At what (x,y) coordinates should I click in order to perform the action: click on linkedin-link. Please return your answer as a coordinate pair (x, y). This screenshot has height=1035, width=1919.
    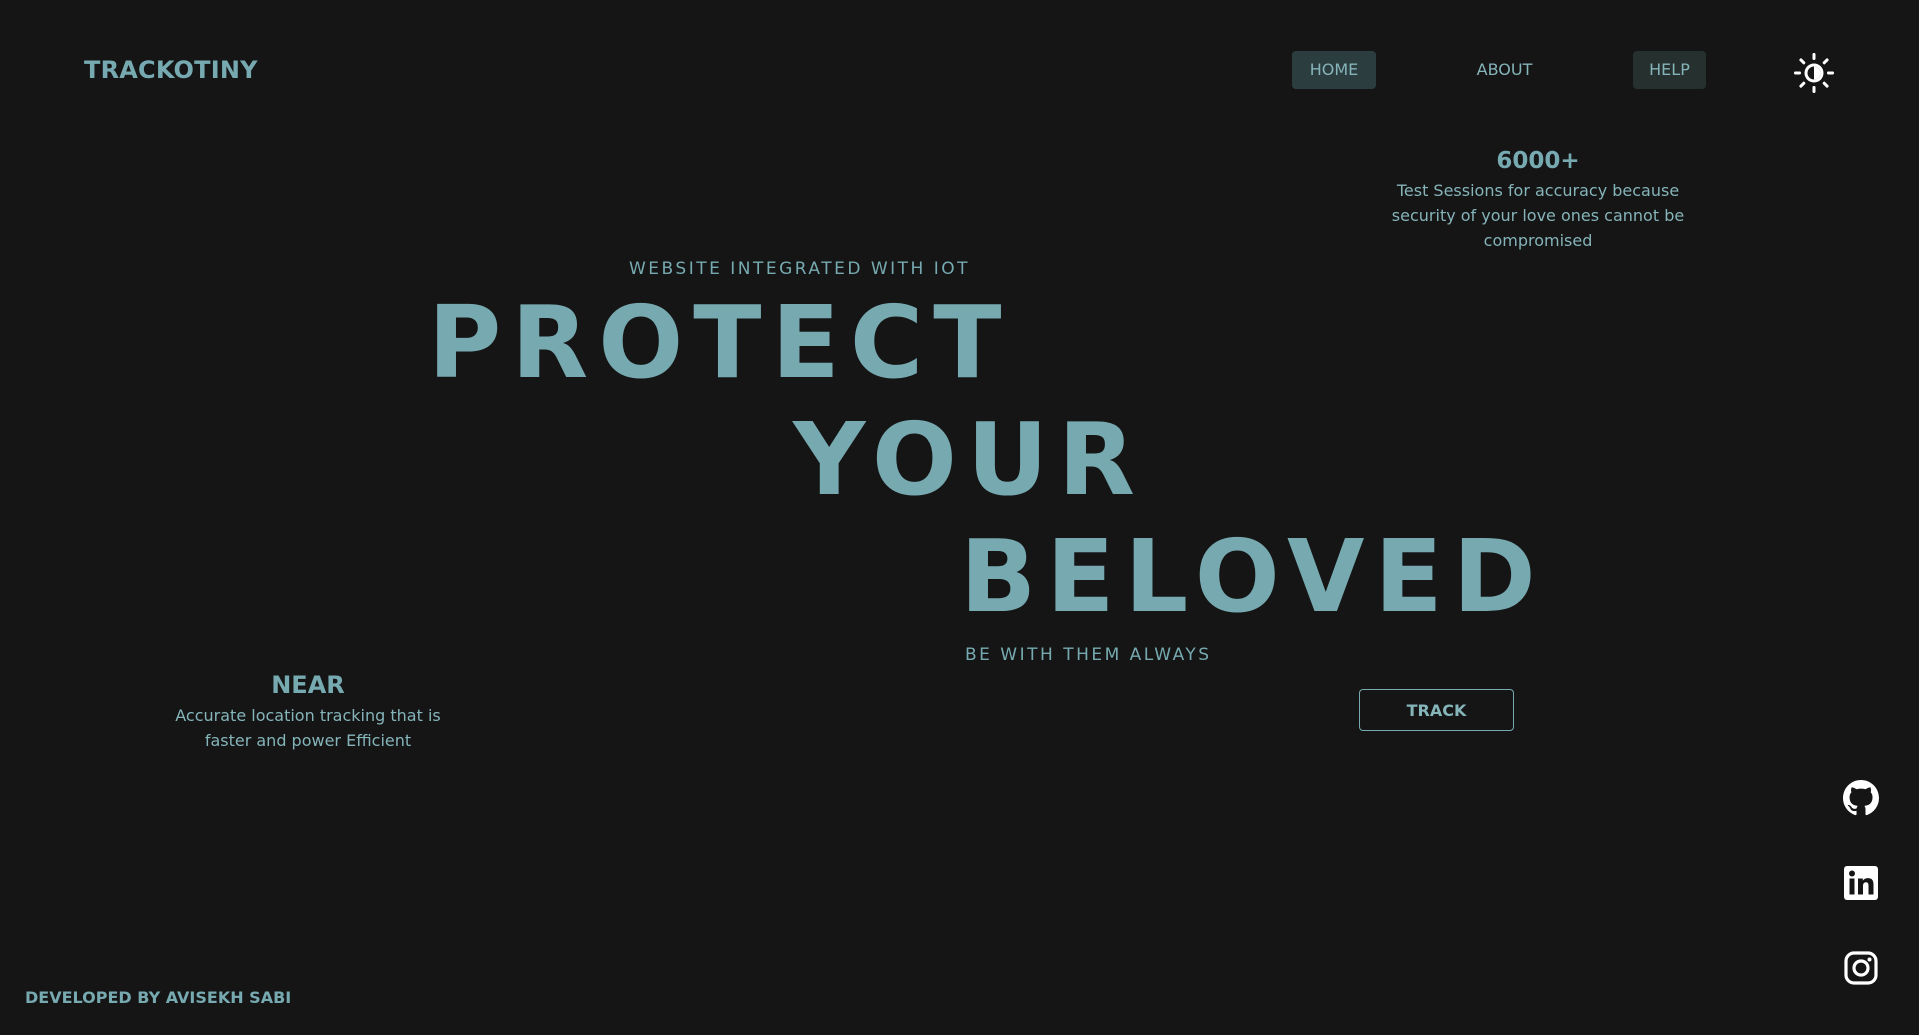
    Looking at the image, I should click on (1861, 883).